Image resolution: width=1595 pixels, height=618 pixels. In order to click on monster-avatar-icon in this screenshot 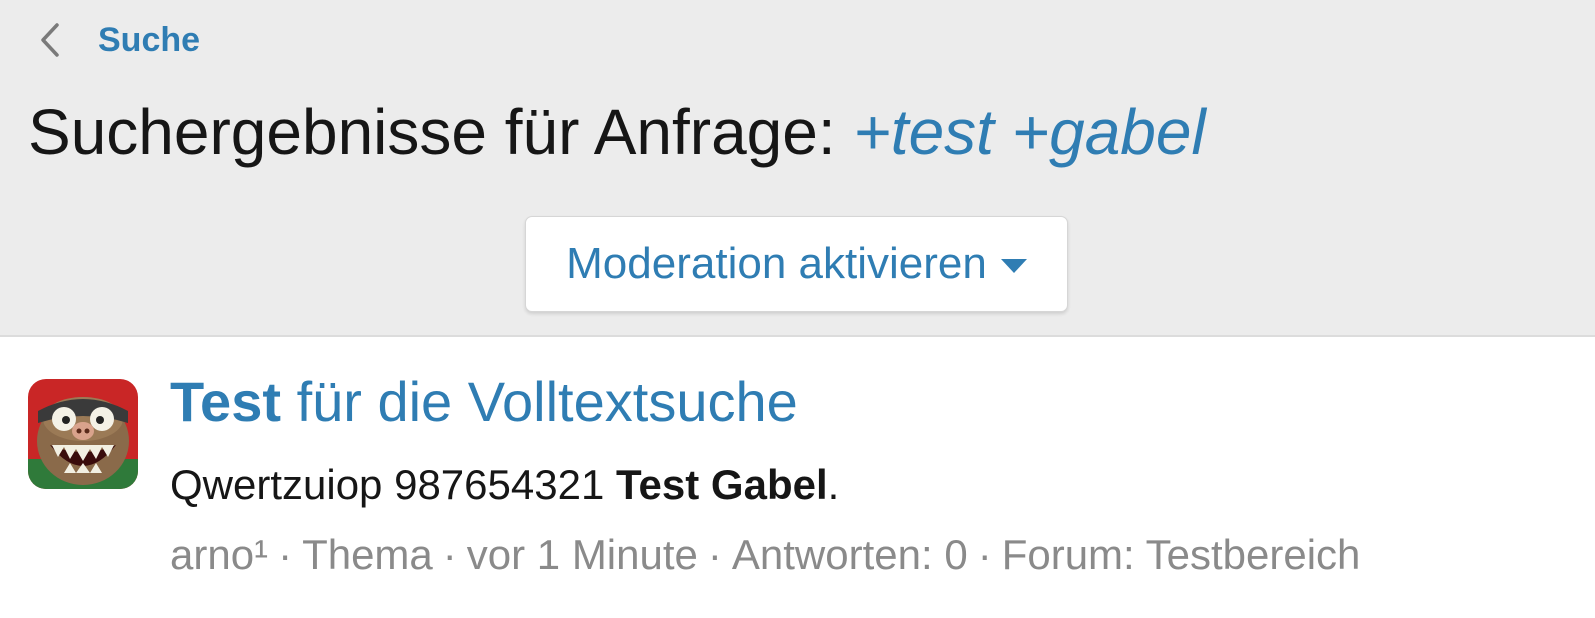, I will do `click(83, 434)`.